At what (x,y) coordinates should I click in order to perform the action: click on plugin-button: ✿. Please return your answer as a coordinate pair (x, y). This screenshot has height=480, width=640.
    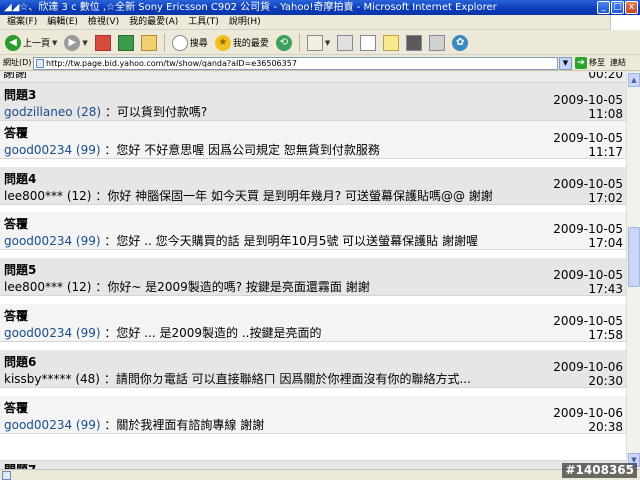
    Looking at the image, I should click on (460, 43).